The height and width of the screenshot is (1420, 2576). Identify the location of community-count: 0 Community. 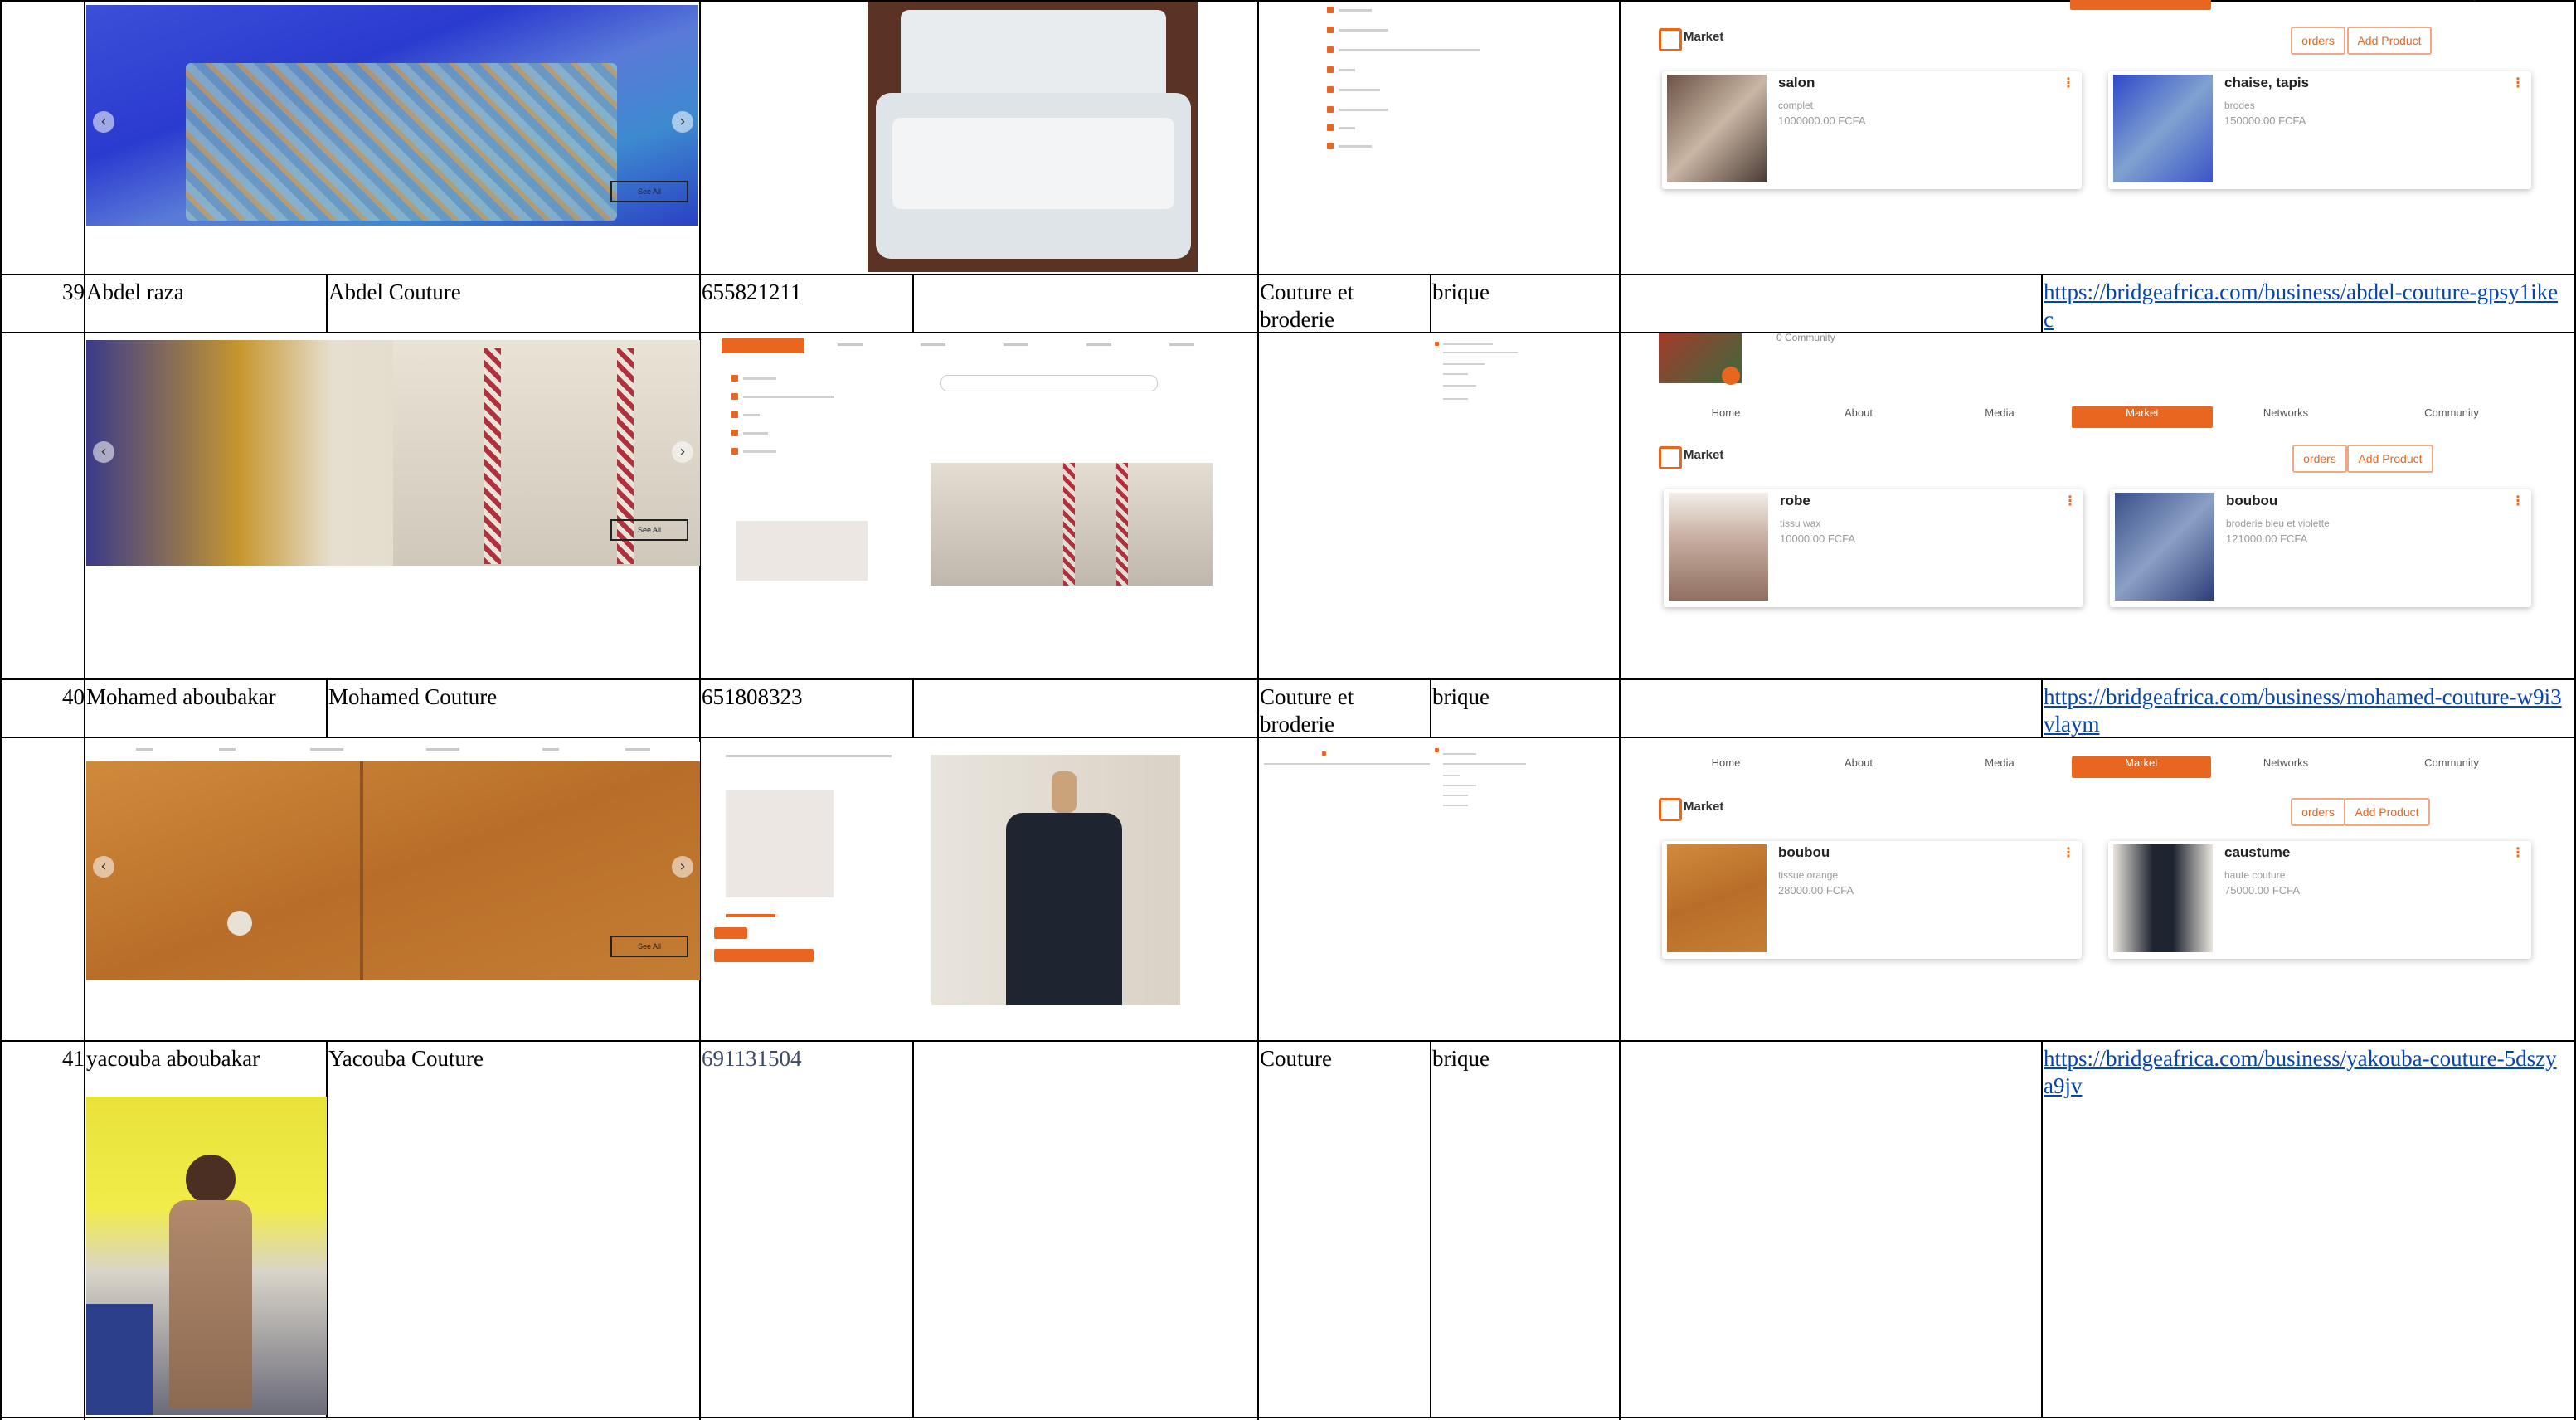
(1805, 338).